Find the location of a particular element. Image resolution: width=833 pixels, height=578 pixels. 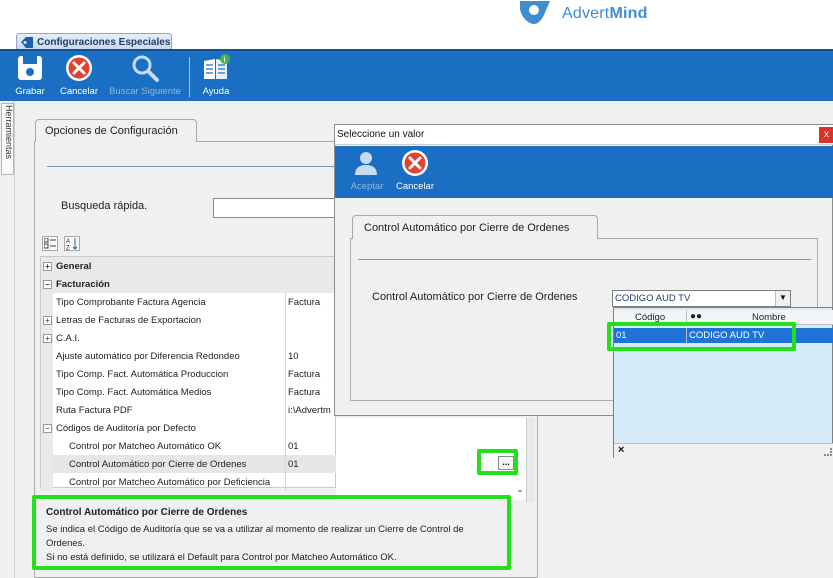

category-facturacion: − Facturación is located at coordinates (189, 284).